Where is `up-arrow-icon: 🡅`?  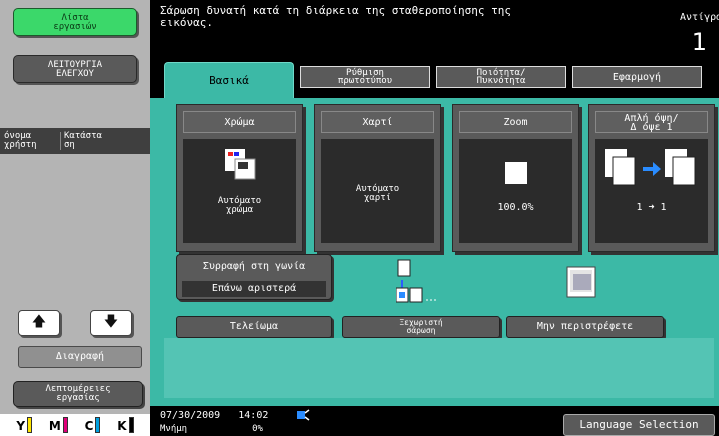
up-arrow-icon: 🡅 is located at coordinates (39, 322).